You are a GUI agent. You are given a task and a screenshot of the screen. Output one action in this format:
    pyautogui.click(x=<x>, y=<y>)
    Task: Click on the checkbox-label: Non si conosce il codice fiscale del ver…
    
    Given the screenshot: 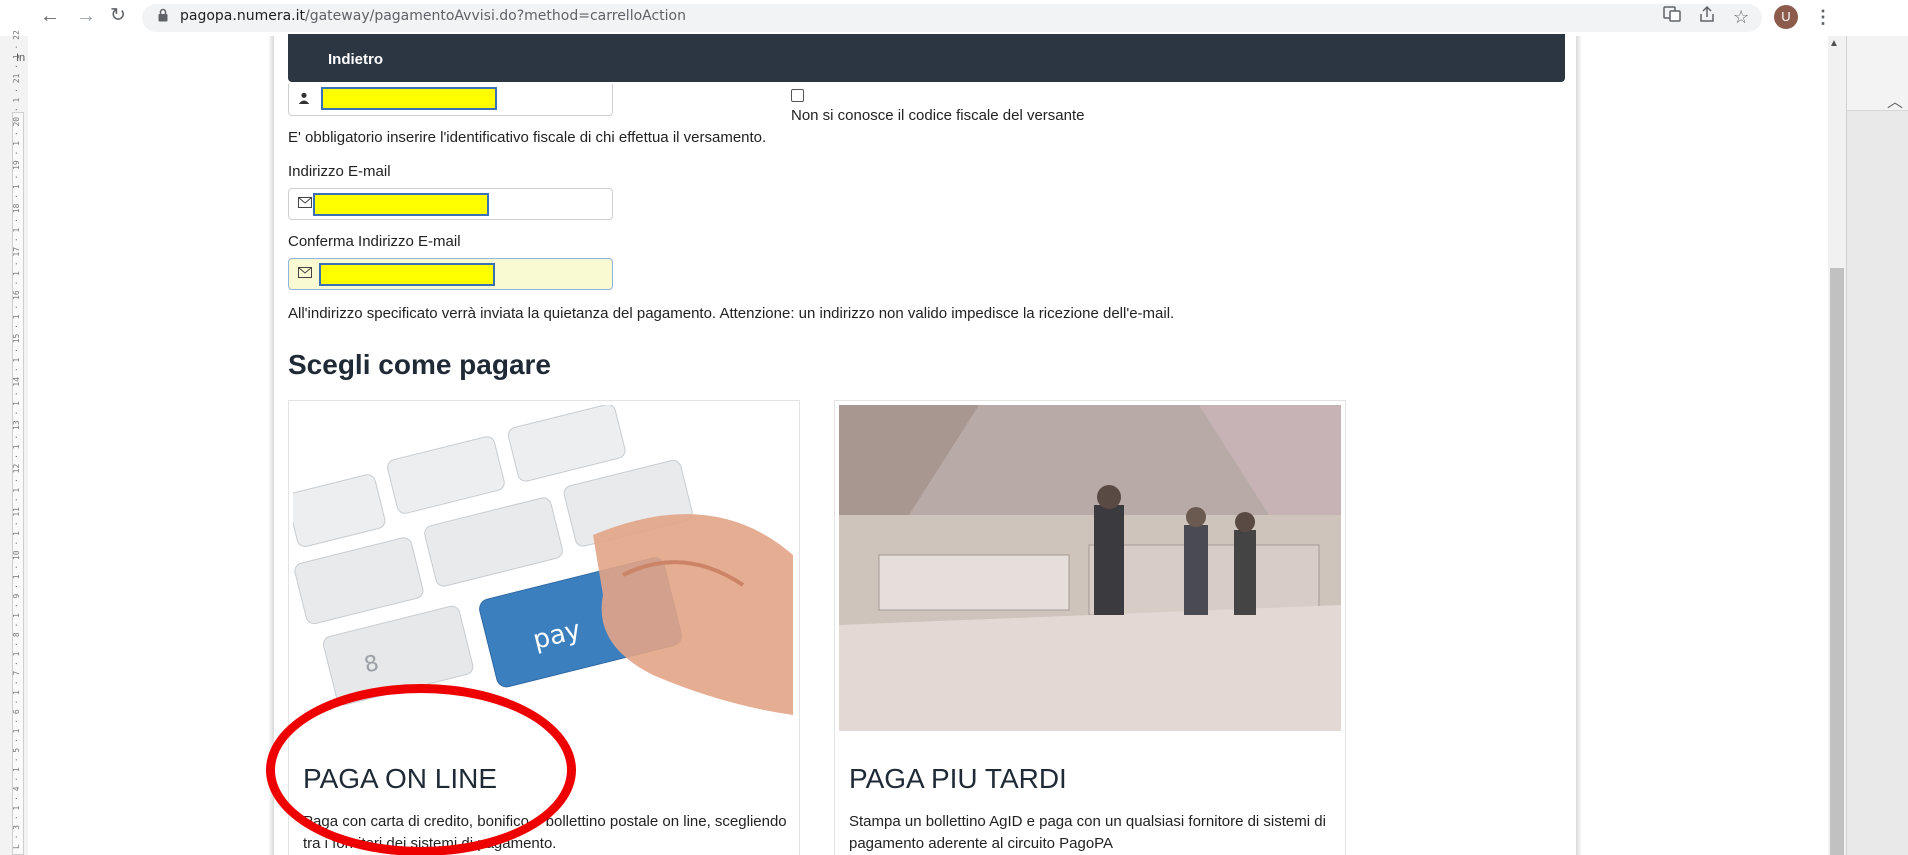 What is the action you would take?
    pyautogui.click(x=938, y=115)
    